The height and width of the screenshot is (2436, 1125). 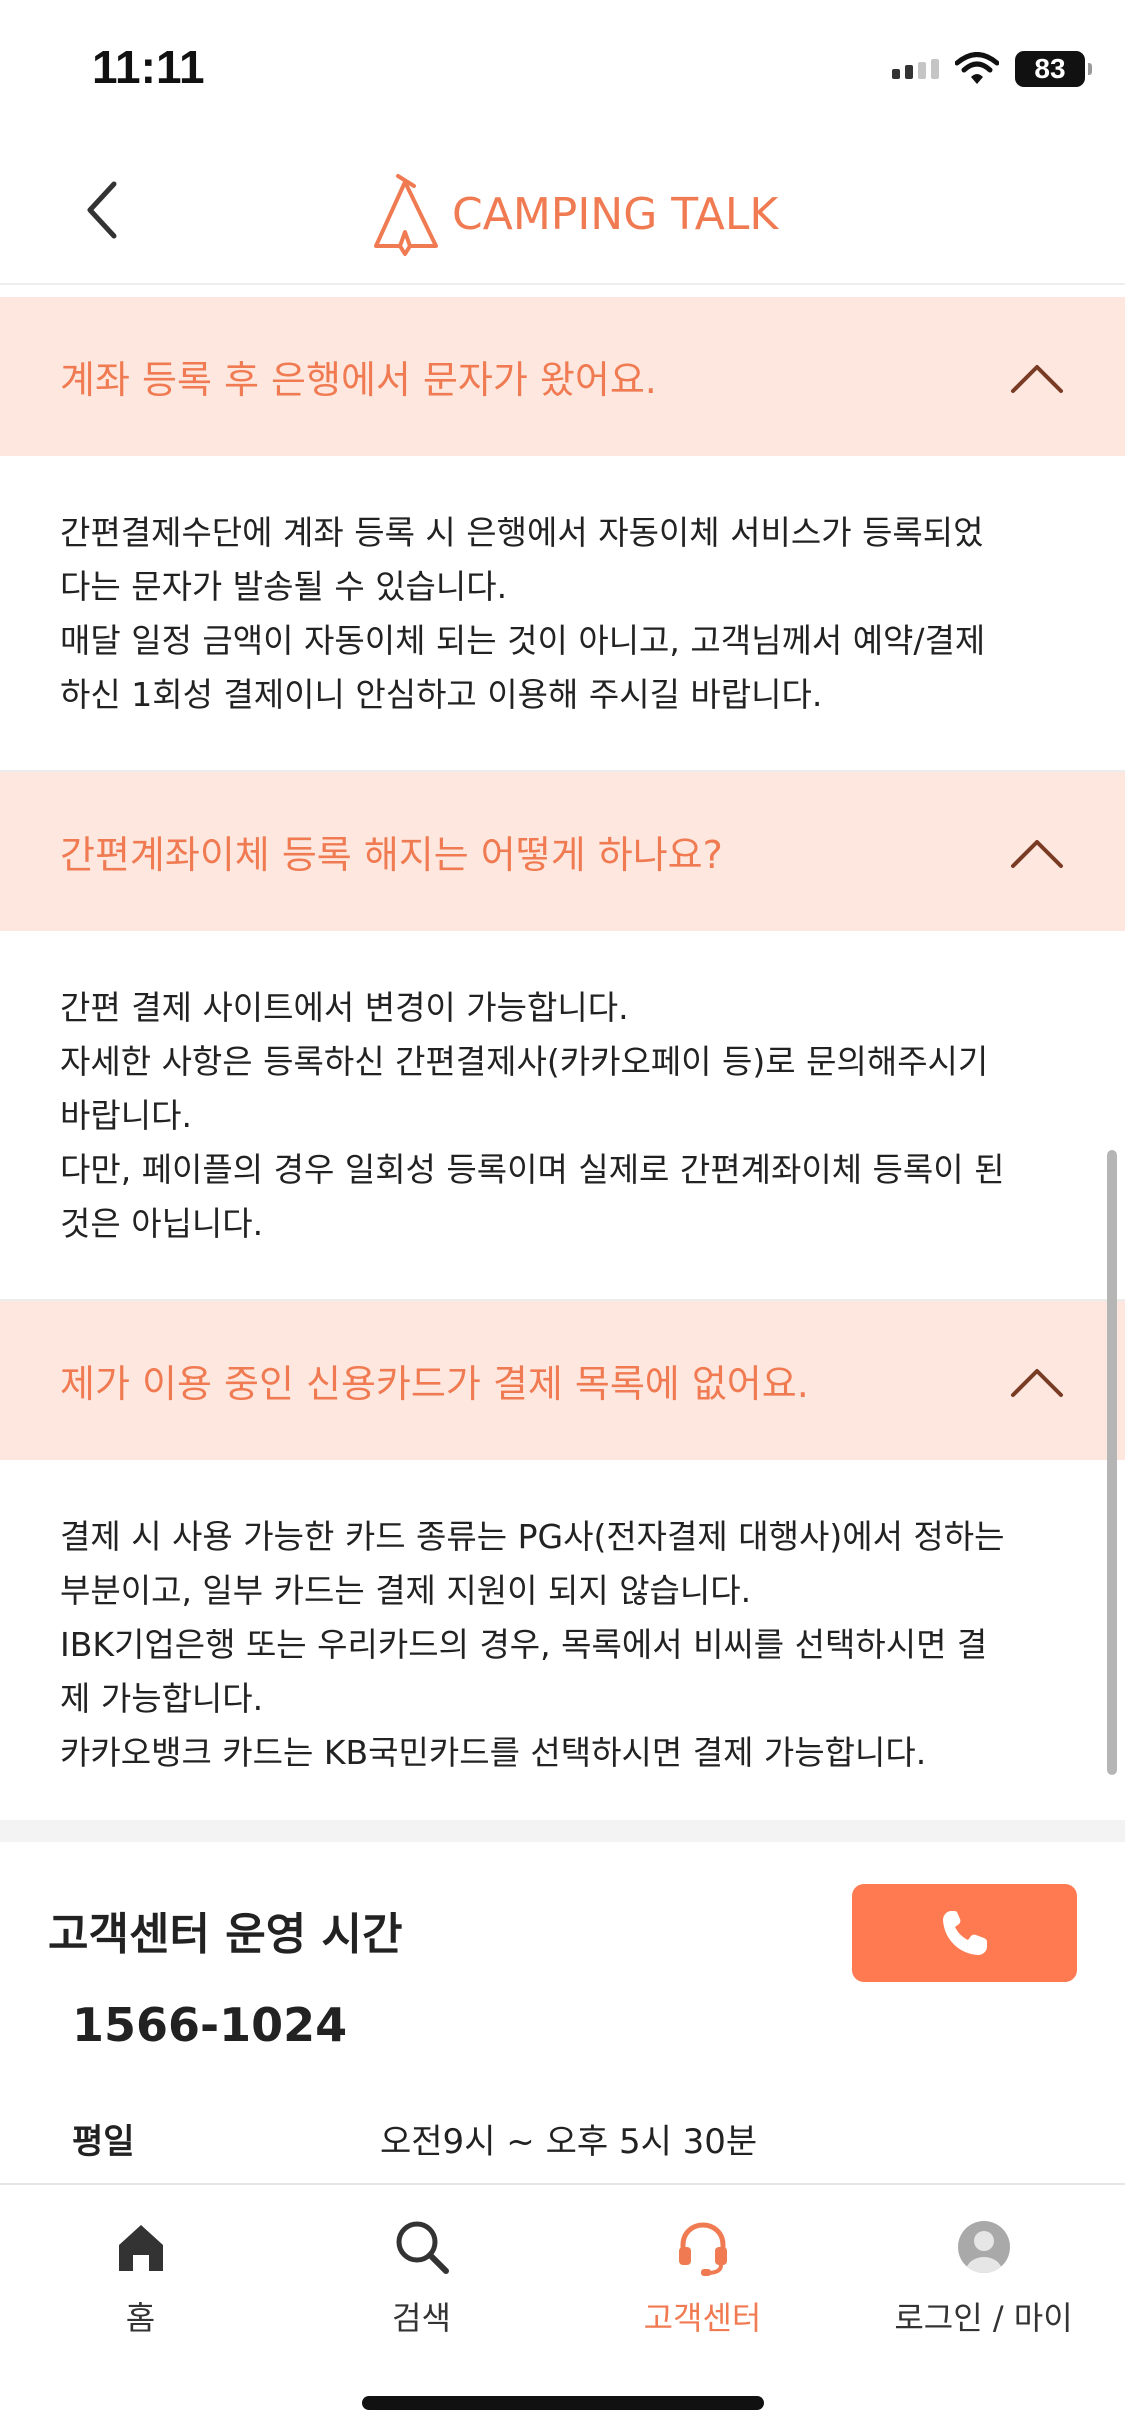 What do you see at coordinates (524, 1061) in the screenshot?
I see `faq-answer-line: 자세한 사항은 등록하신 간편결제사(카카오페이 등)로 문의해주시기` at bounding box center [524, 1061].